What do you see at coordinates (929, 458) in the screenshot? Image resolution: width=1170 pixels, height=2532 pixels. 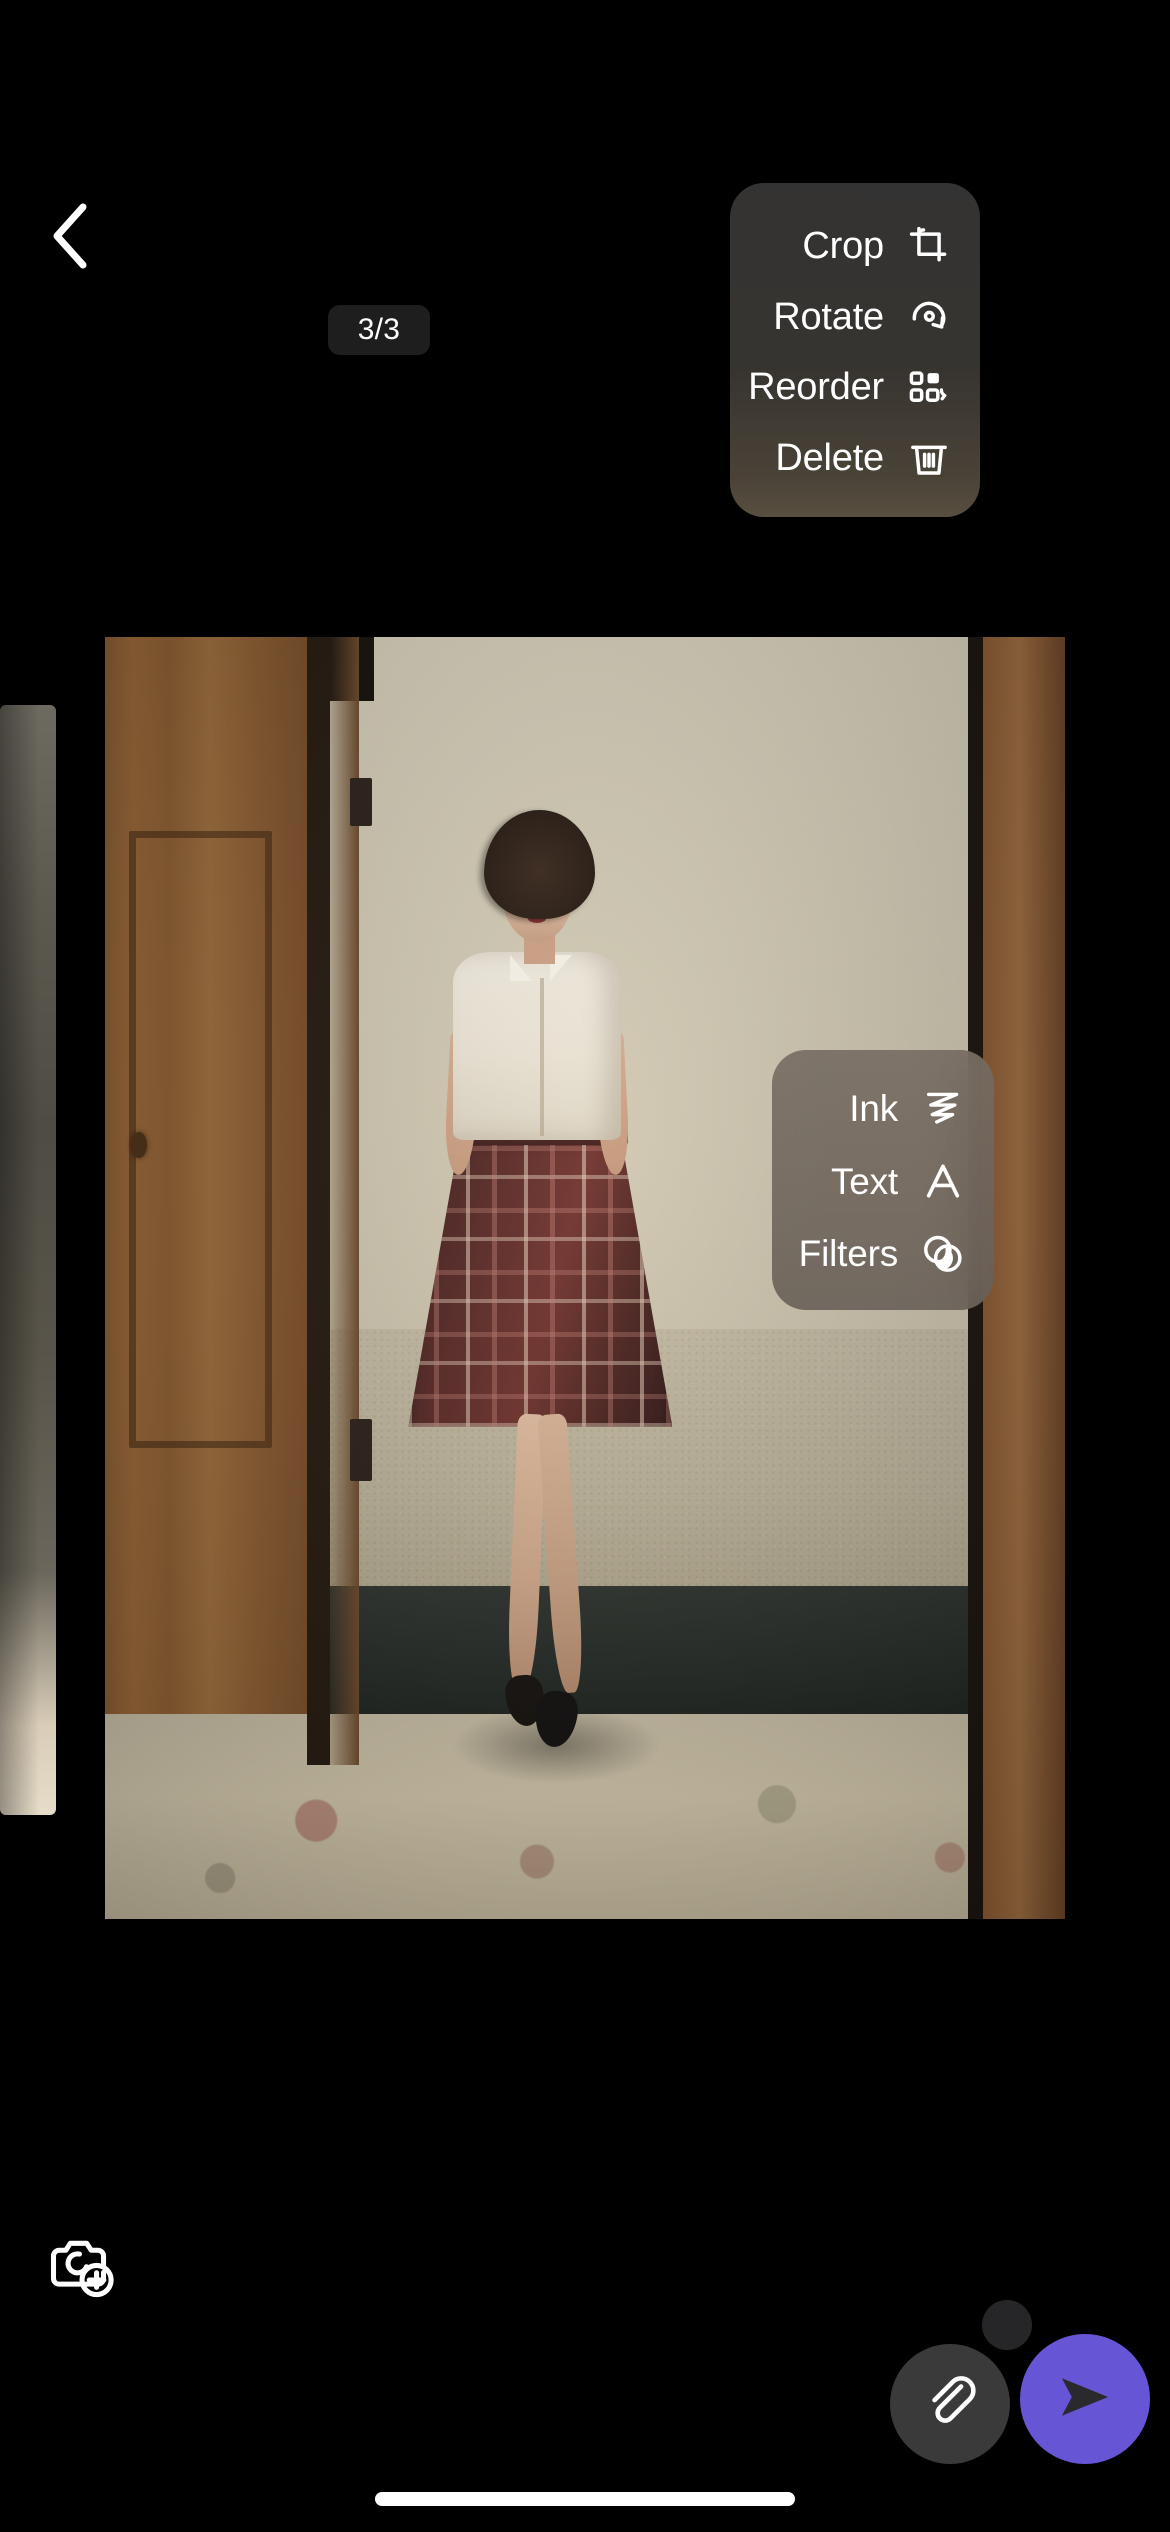 I see `trash-icon` at bounding box center [929, 458].